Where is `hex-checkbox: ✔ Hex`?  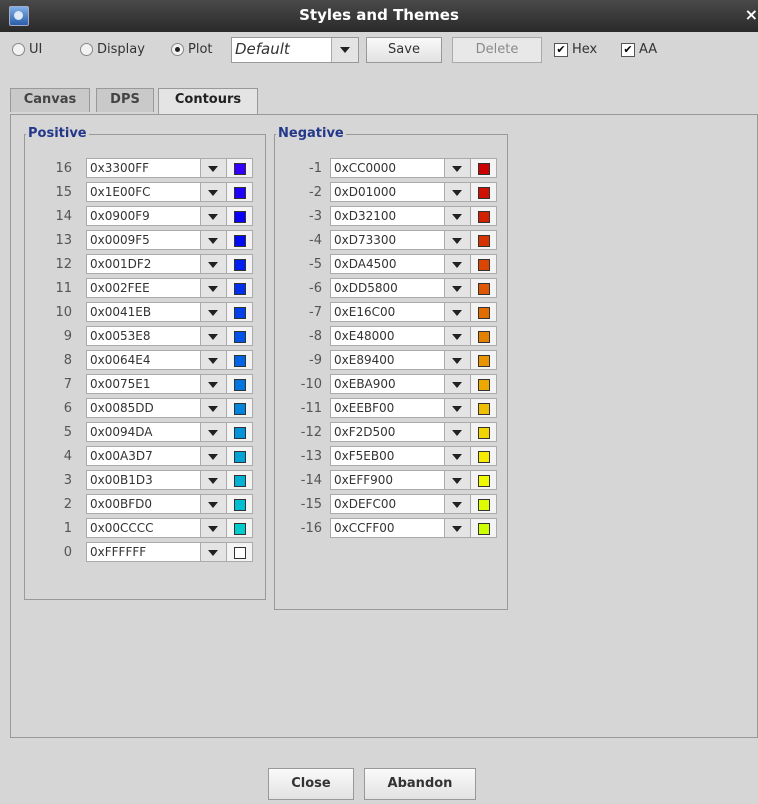 hex-checkbox: ✔ Hex is located at coordinates (575, 49).